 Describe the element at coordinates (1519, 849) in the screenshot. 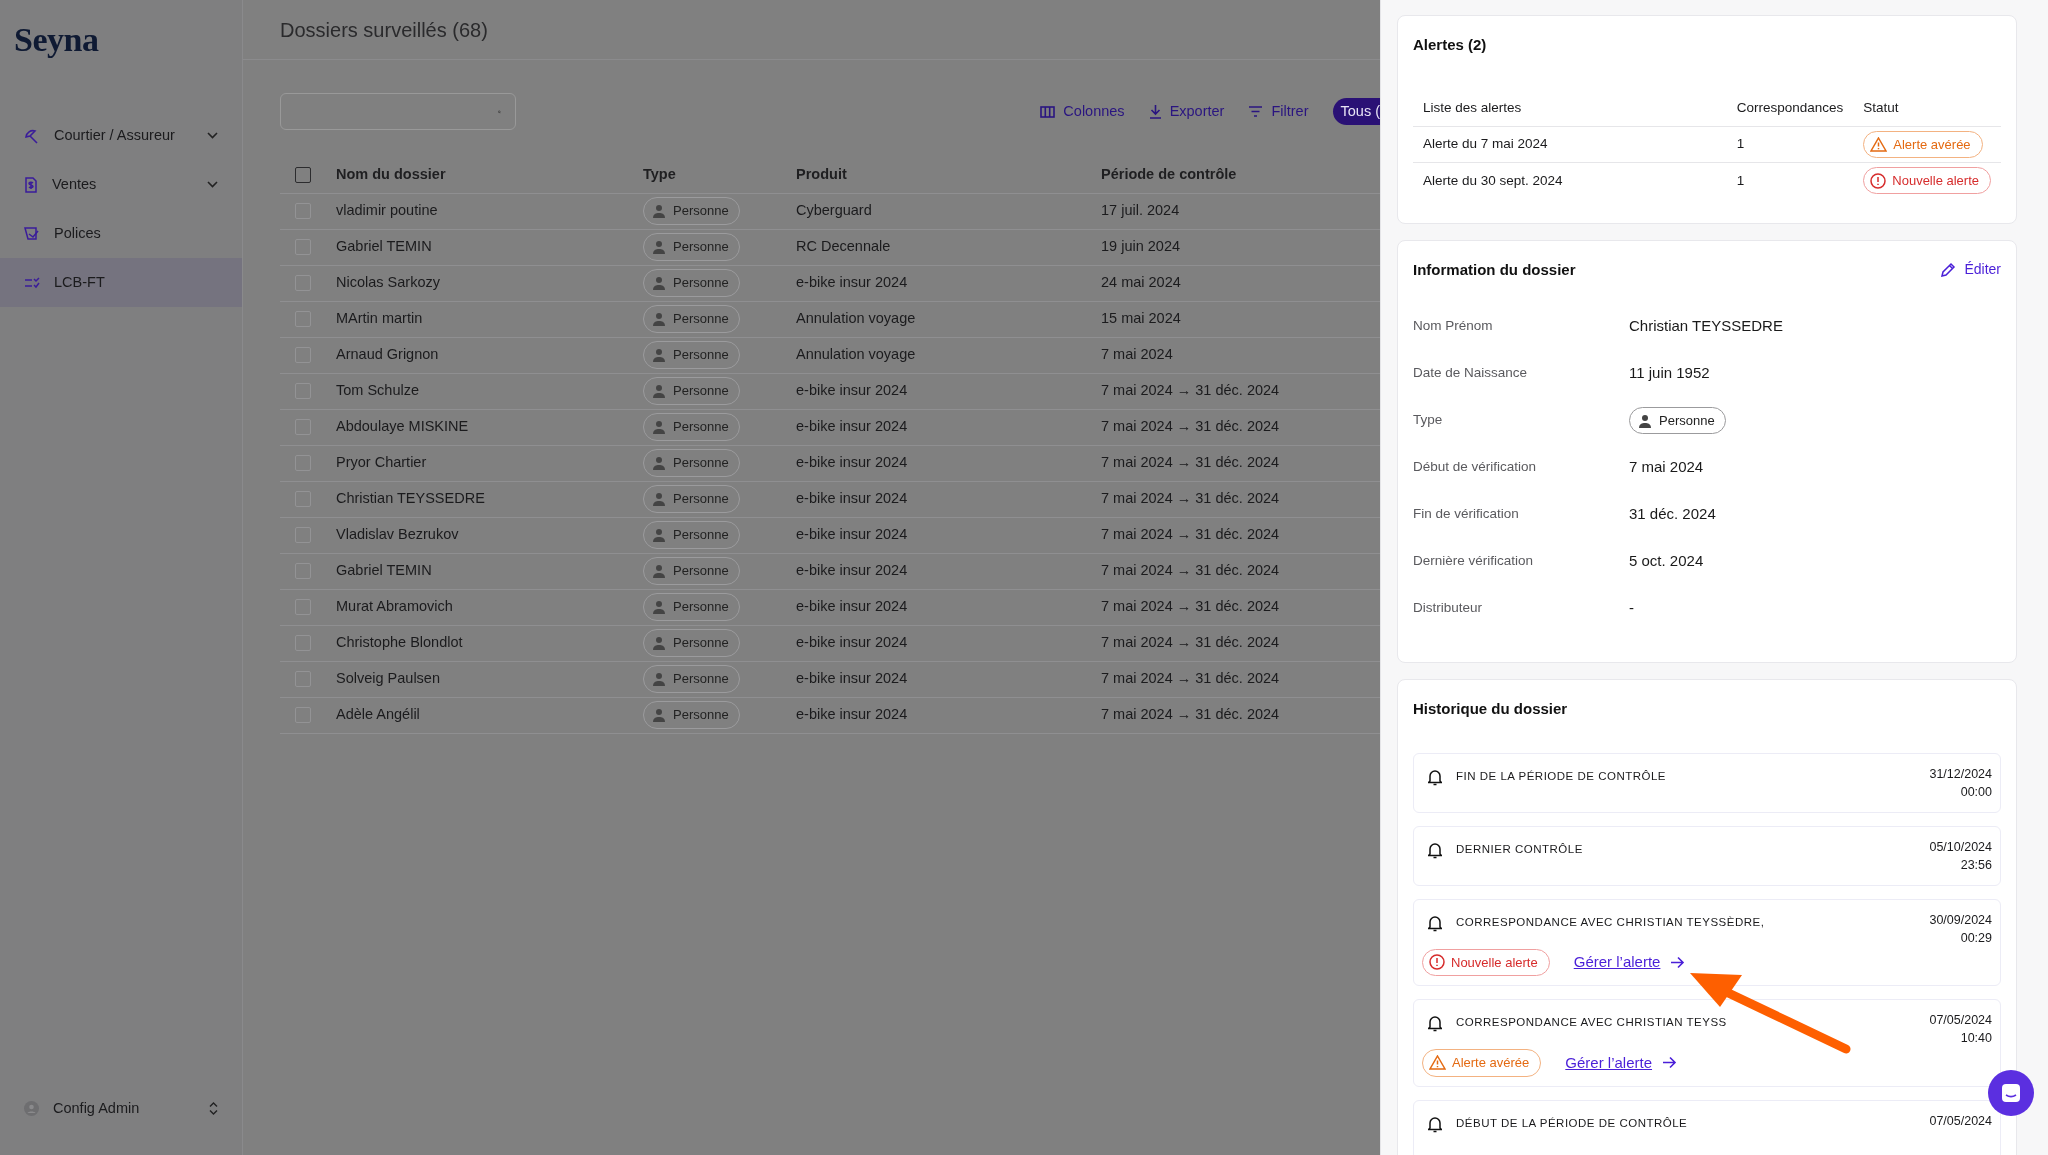

I see `history-title: DERNIER CONTRÔLE` at that location.